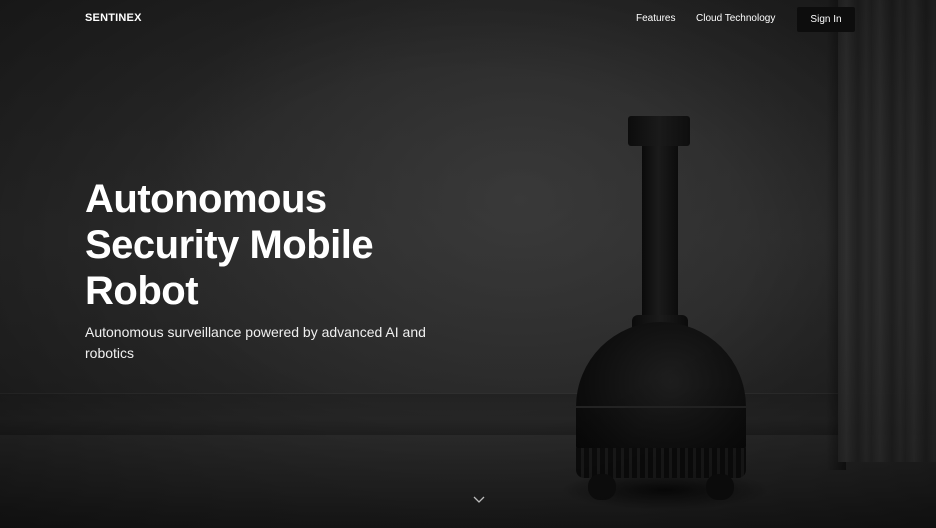 This screenshot has width=936, height=528. What do you see at coordinates (887, 231) in the screenshot?
I see `curtain` at bounding box center [887, 231].